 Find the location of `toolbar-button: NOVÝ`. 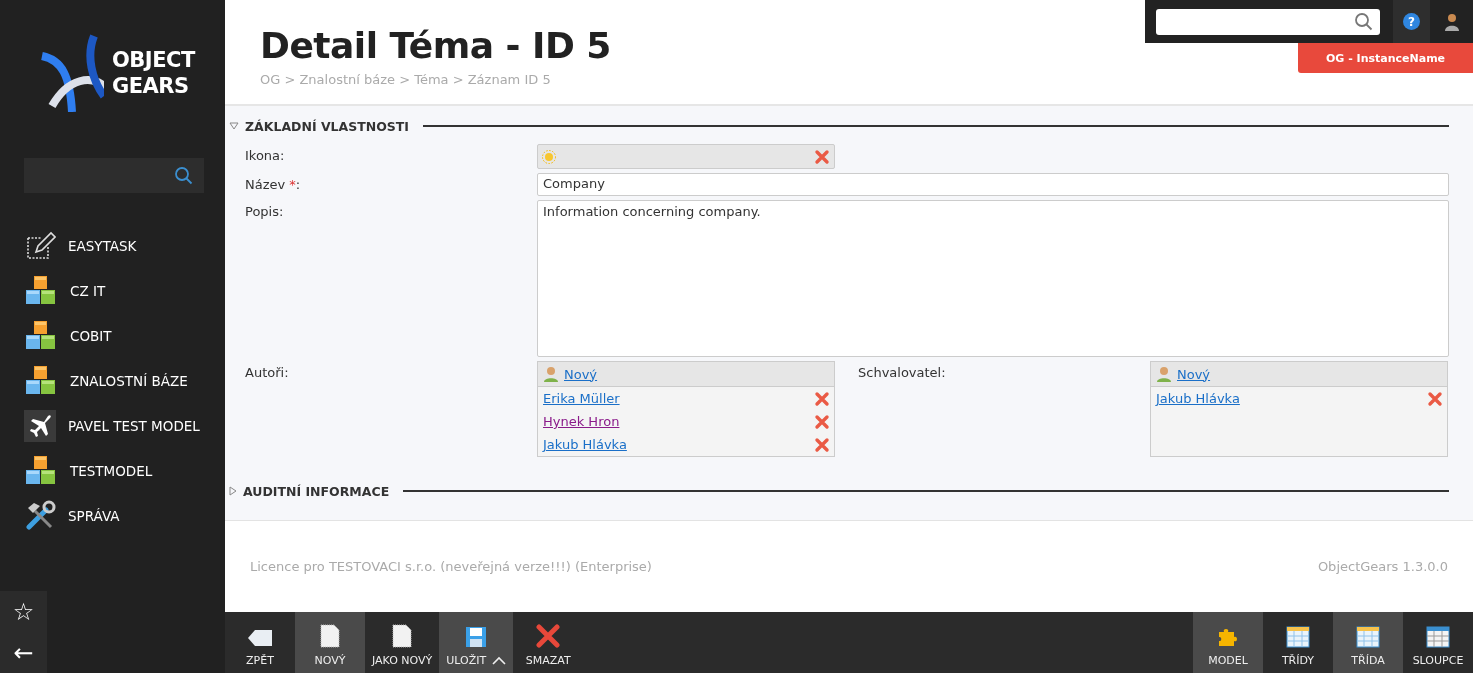

toolbar-button: NOVÝ is located at coordinates (330, 642).